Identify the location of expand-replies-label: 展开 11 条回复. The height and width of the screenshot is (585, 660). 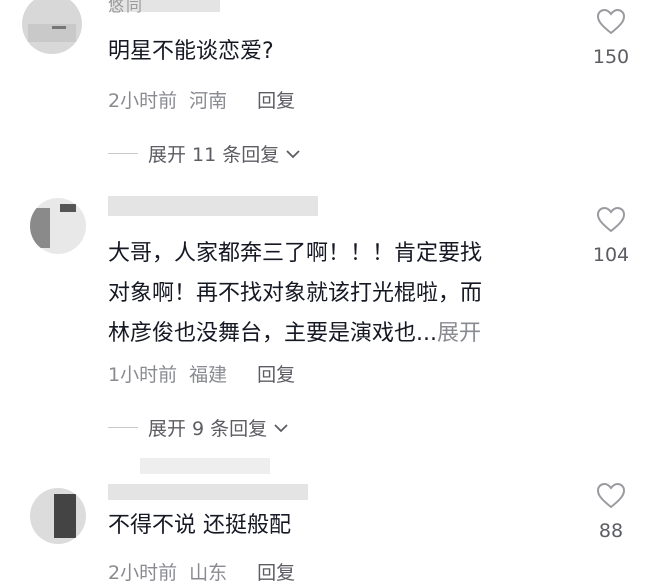
(214, 155).